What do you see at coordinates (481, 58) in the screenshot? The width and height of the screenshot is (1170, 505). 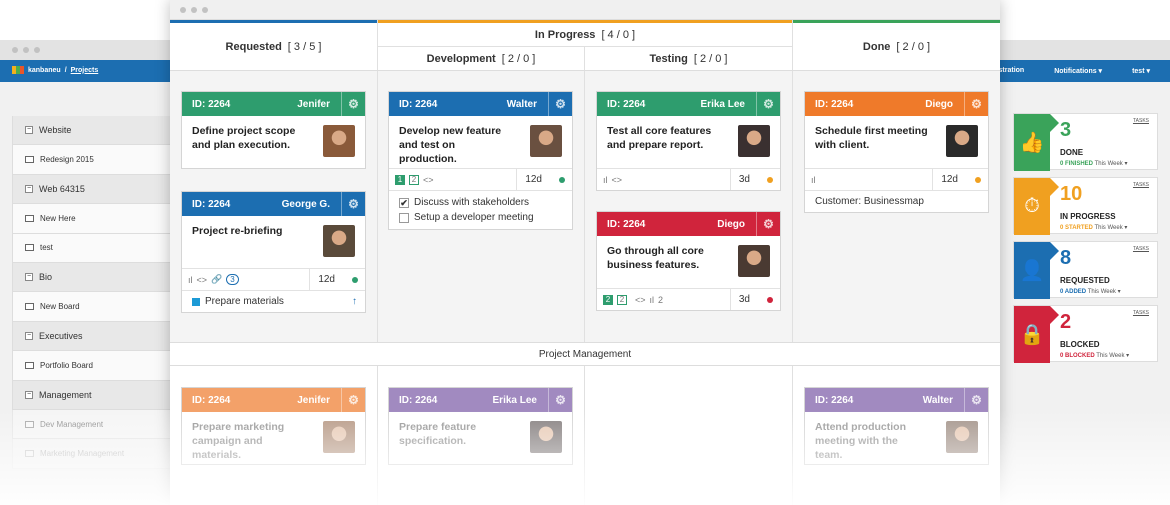 I see `column-header-development: Development[ 2 / 0 ]` at bounding box center [481, 58].